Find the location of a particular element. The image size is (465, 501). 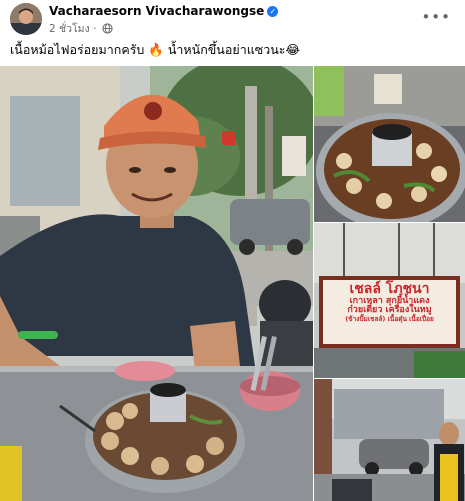

author-avatar is located at coordinates (26, 19).